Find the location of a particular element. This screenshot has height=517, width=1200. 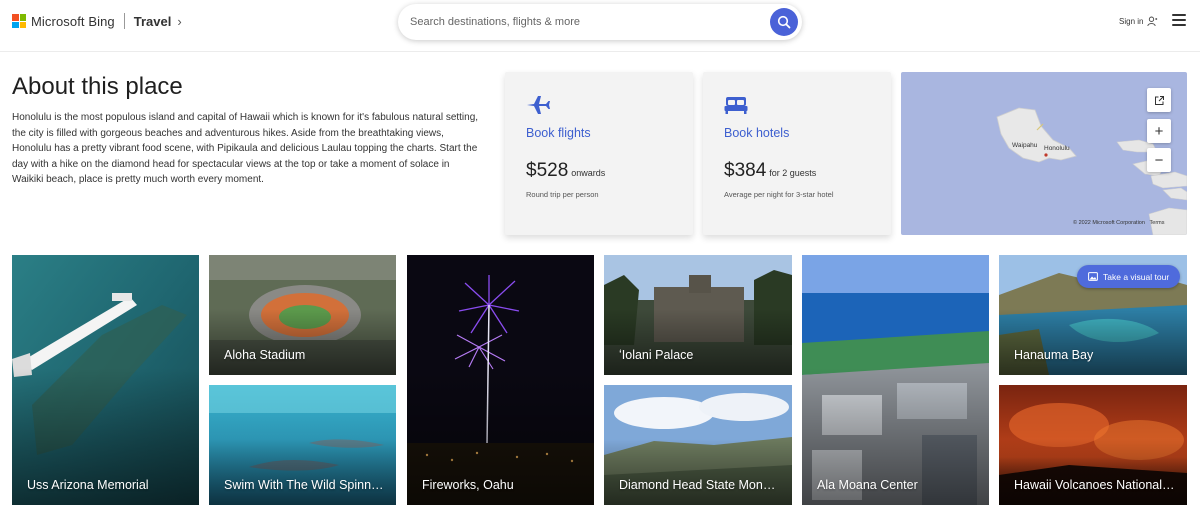

airplane-icon is located at coordinates (538, 105).